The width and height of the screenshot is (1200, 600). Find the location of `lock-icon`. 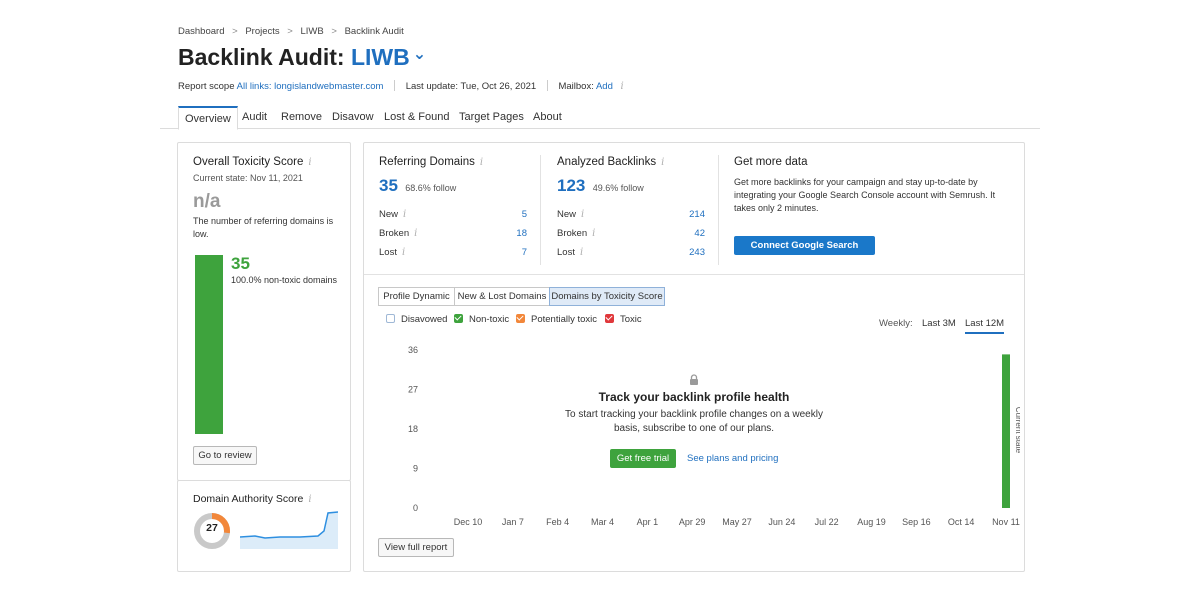

lock-icon is located at coordinates (694, 379).